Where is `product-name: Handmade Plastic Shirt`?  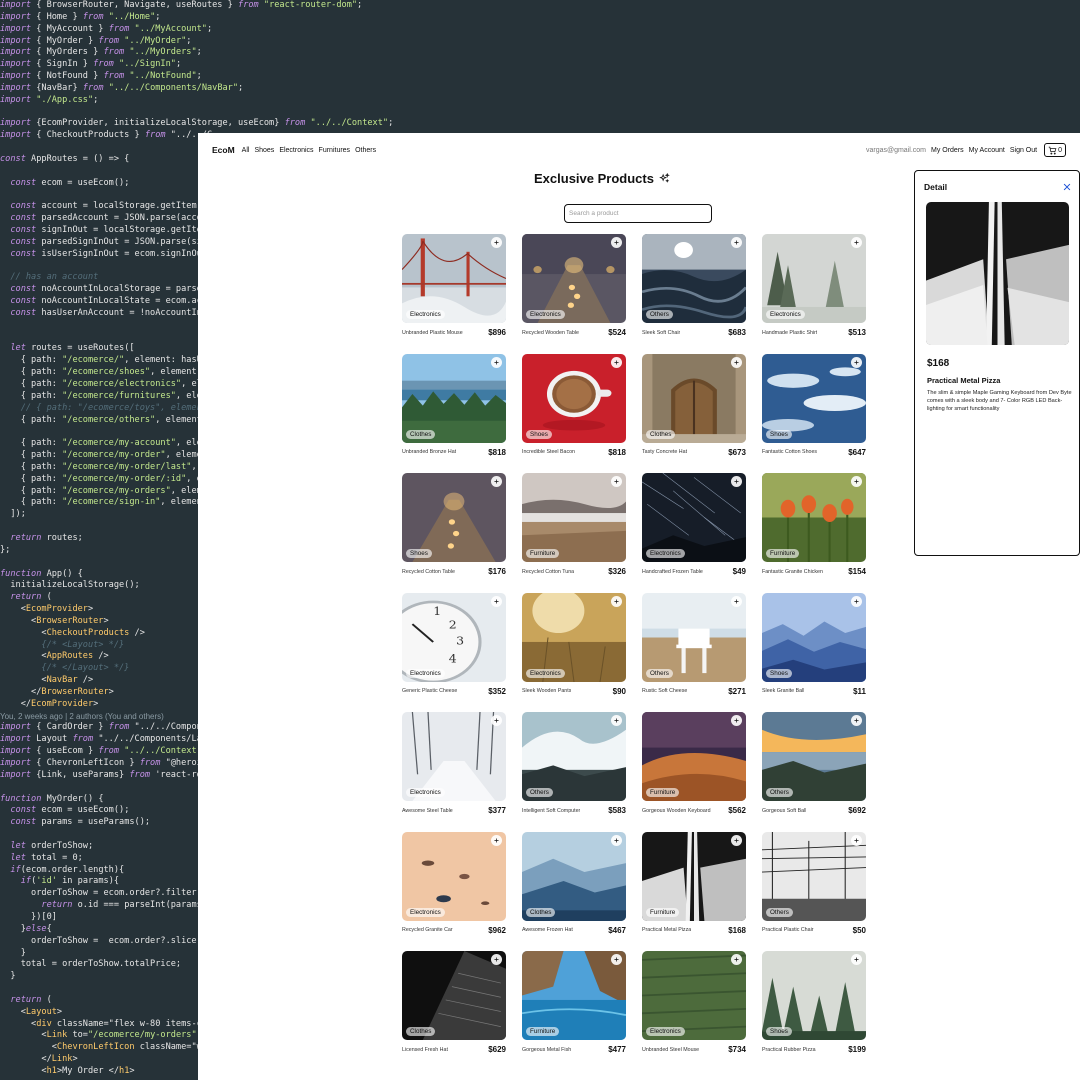 product-name: Handmade Plastic Shirt is located at coordinates (790, 332).